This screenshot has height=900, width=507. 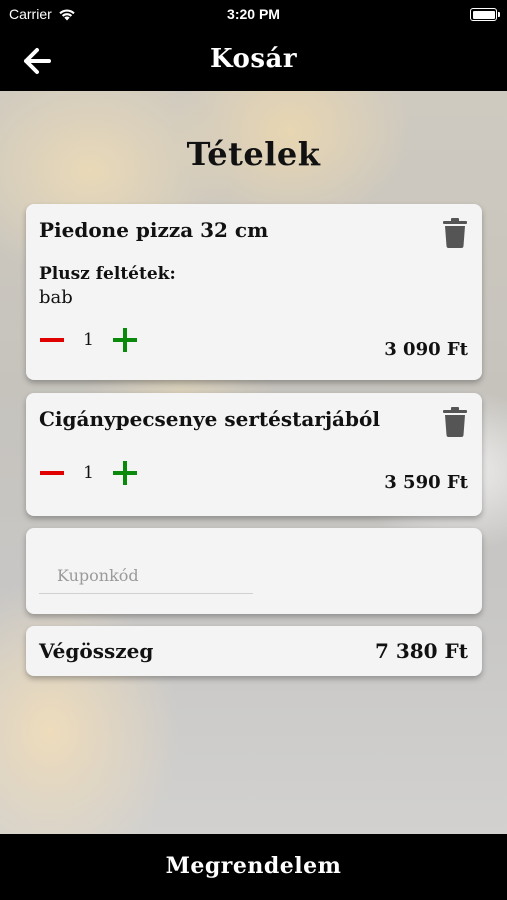 I want to click on order-button: Megrendelem, so click(x=253, y=867).